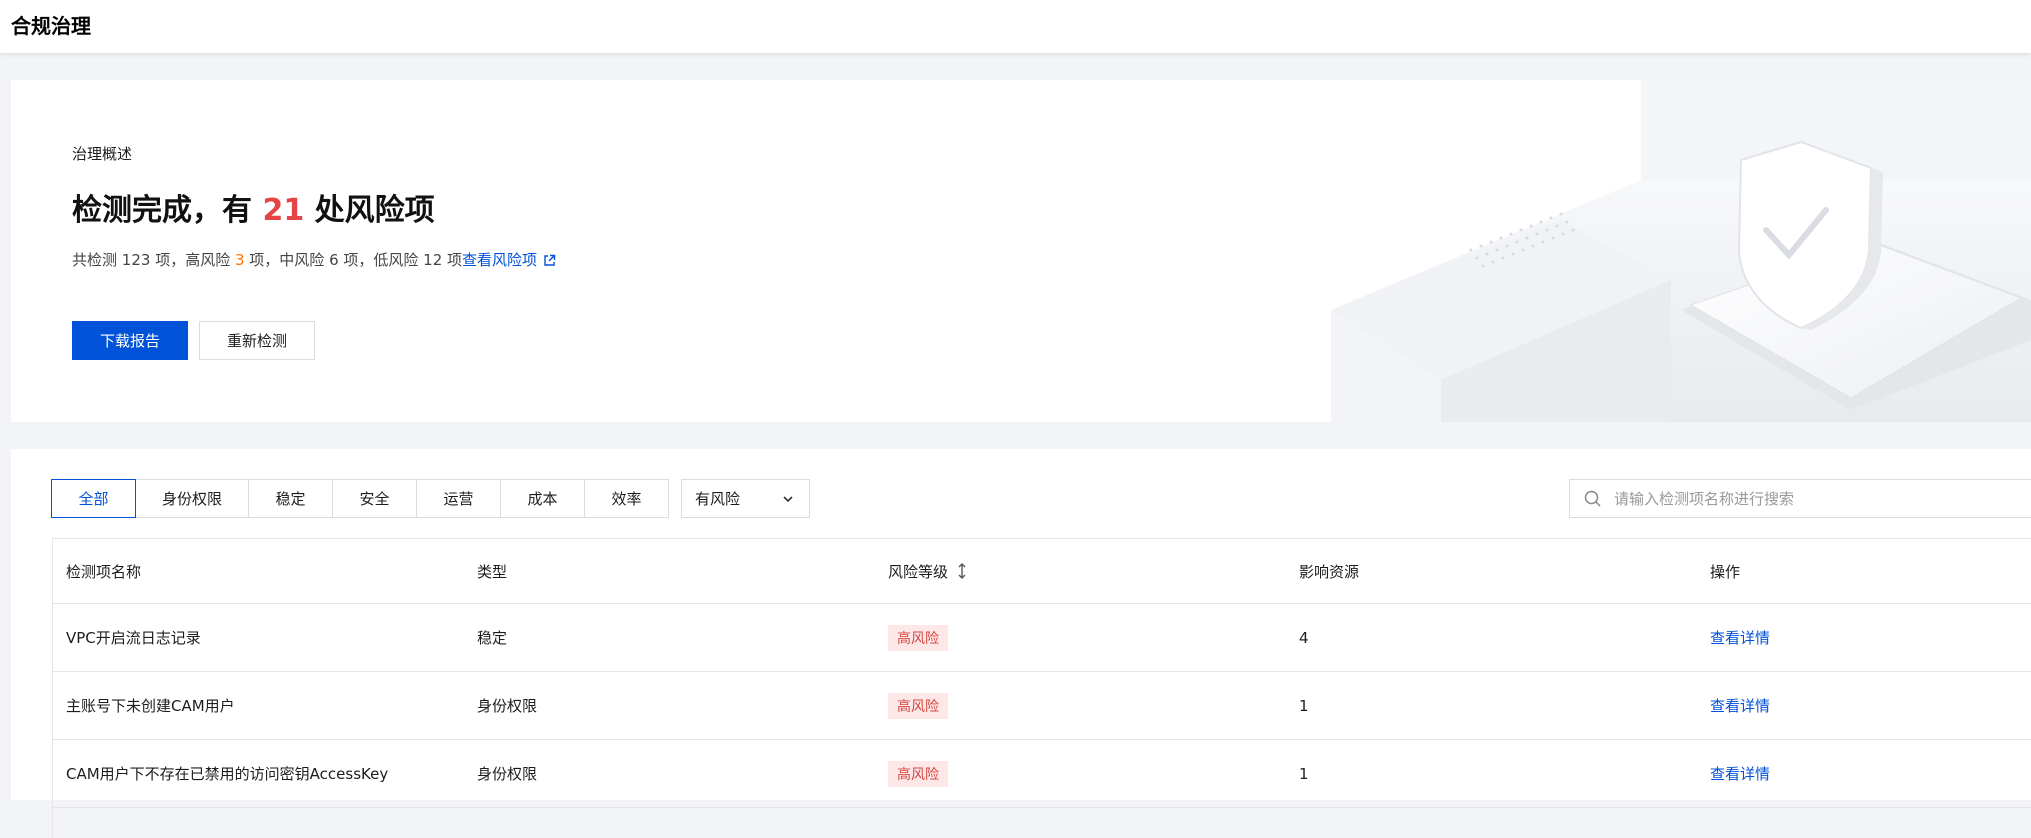 The height and width of the screenshot is (838, 2031). I want to click on column-header-action: 操作, so click(1725, 571).